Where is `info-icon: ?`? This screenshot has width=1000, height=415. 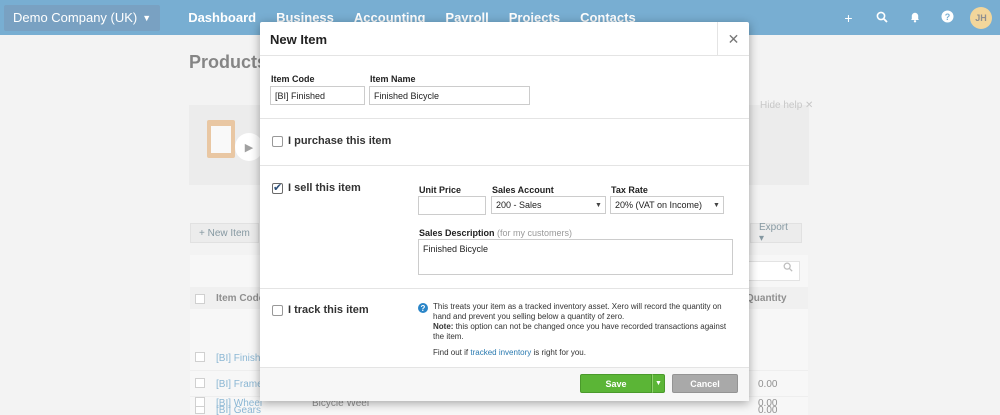
info-icon: ? is located at coordinates (423, 308).